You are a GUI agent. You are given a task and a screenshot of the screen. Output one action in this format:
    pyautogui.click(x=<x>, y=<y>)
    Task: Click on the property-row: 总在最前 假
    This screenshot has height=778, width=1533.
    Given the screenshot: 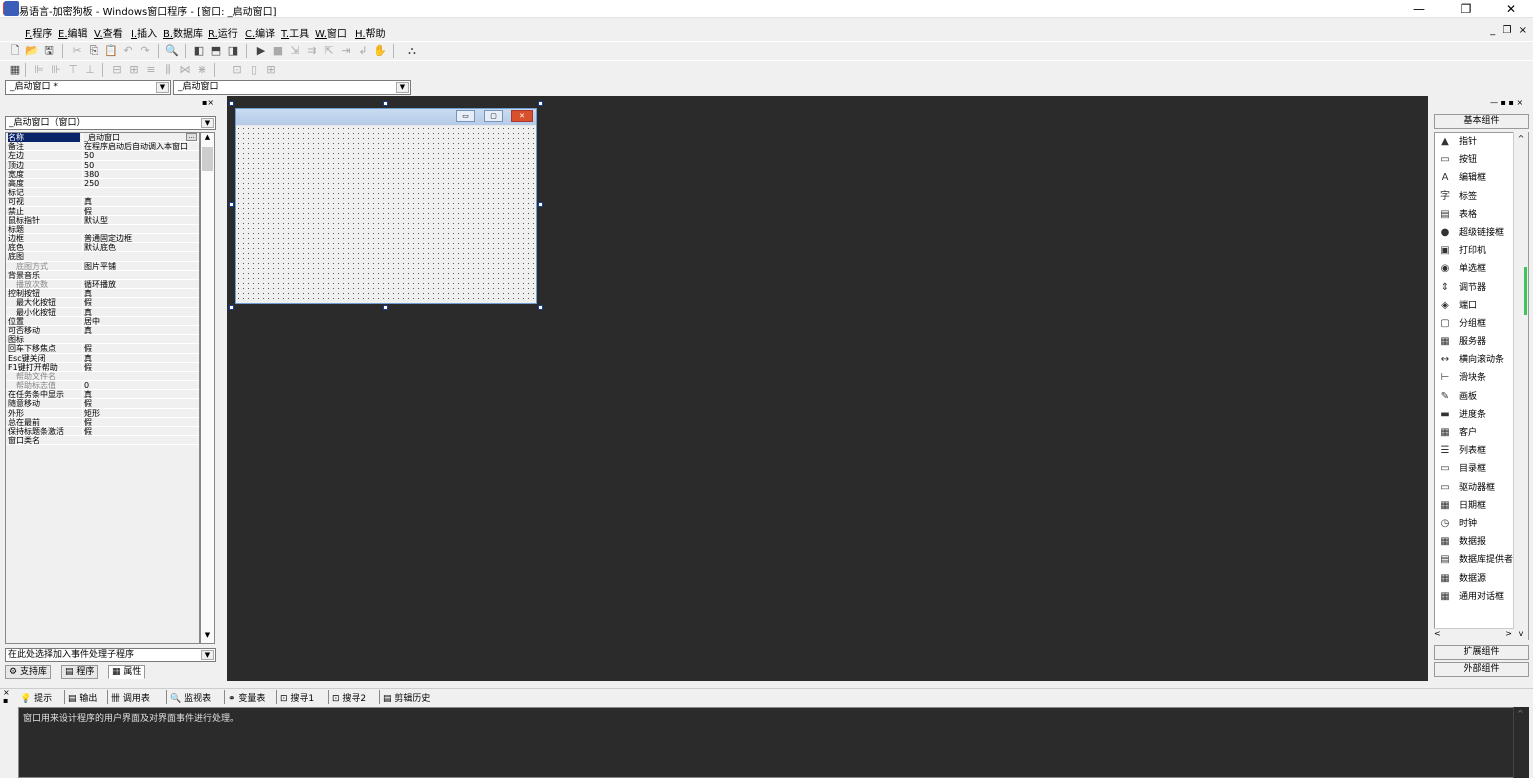 What is the action you would take?
    pyautogui.click(x=102, y=422)
    